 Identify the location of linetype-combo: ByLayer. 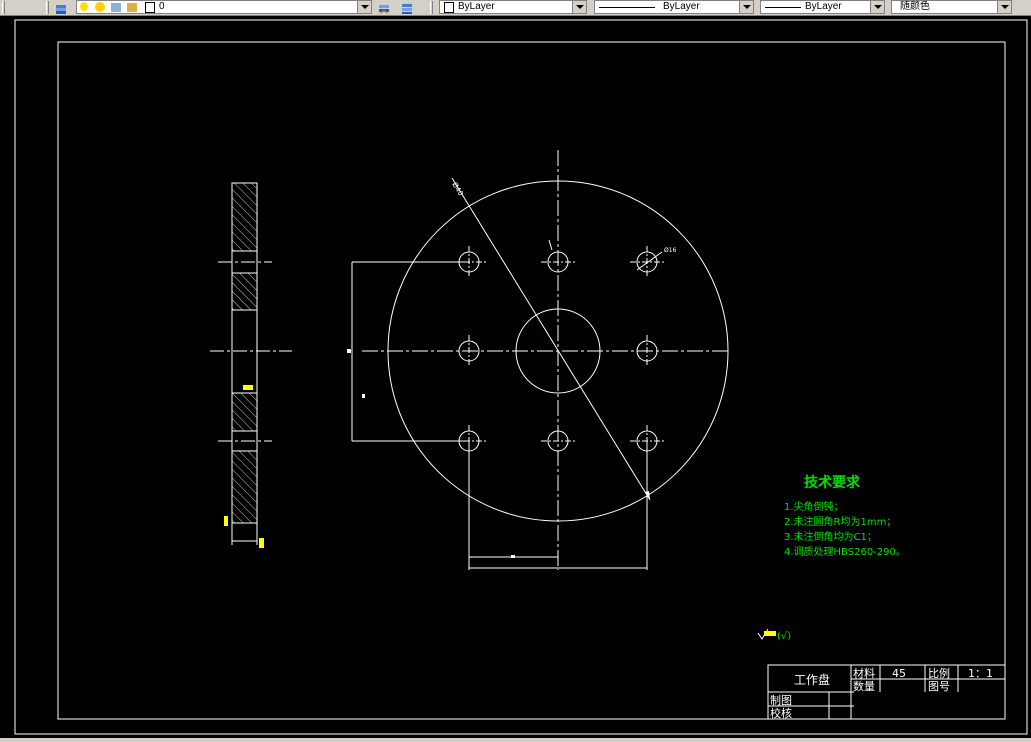
(674, 7).